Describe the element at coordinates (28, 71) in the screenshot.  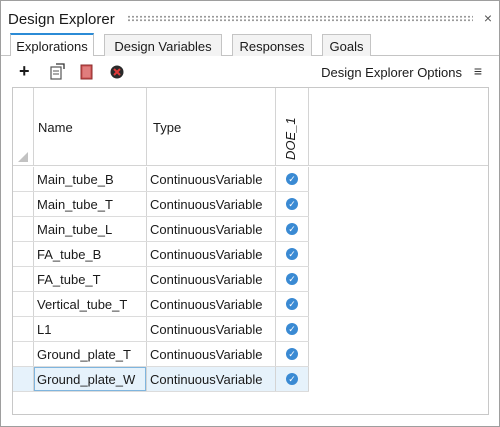
I see `add-icon: +` at that location.